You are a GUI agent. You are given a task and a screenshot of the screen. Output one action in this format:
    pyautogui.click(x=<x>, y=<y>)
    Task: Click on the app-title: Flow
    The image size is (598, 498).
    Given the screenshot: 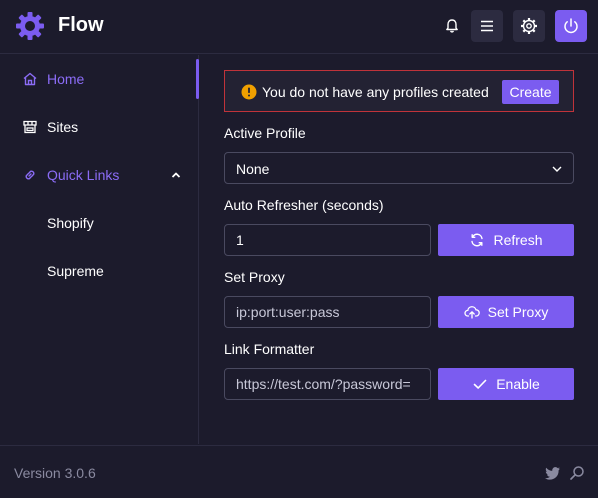 What is the action you would take?
    pyautogui.click(x=81, y=25)
    